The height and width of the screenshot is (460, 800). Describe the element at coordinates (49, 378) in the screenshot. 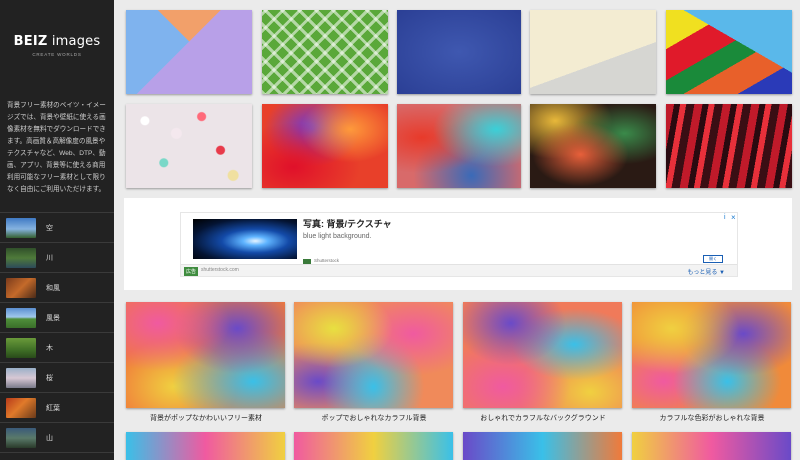

I see `category-label: 桜` at that location.